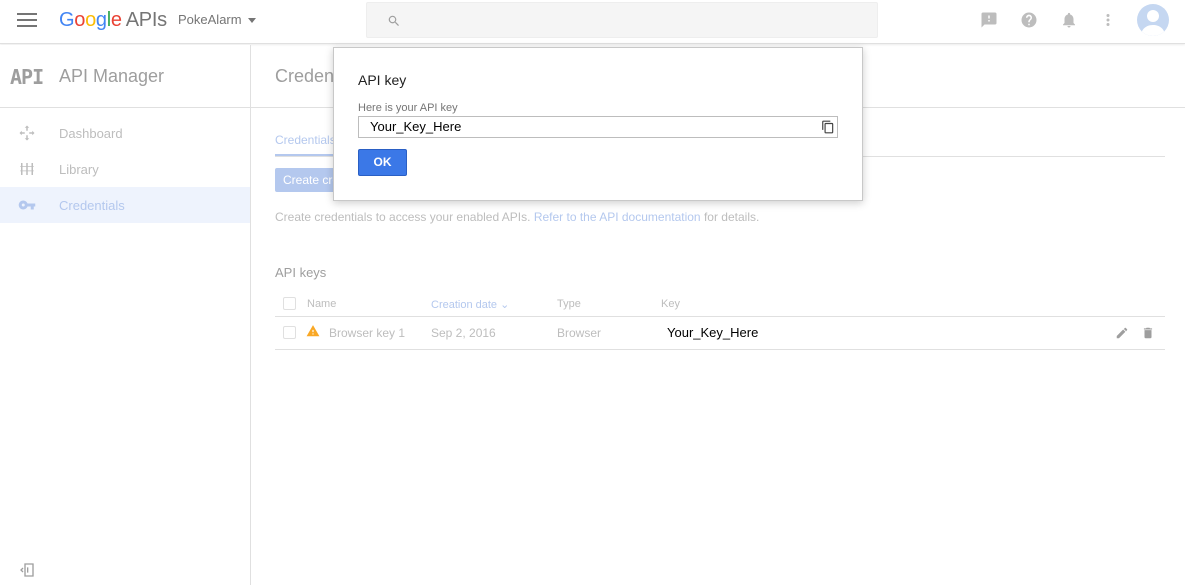 The width and height of the screenshot is (1185, 585). Describe the element at coordinates (470, 304) in the screenshot. I see `column-header-creation-date: Creation date ⌄` at that location.